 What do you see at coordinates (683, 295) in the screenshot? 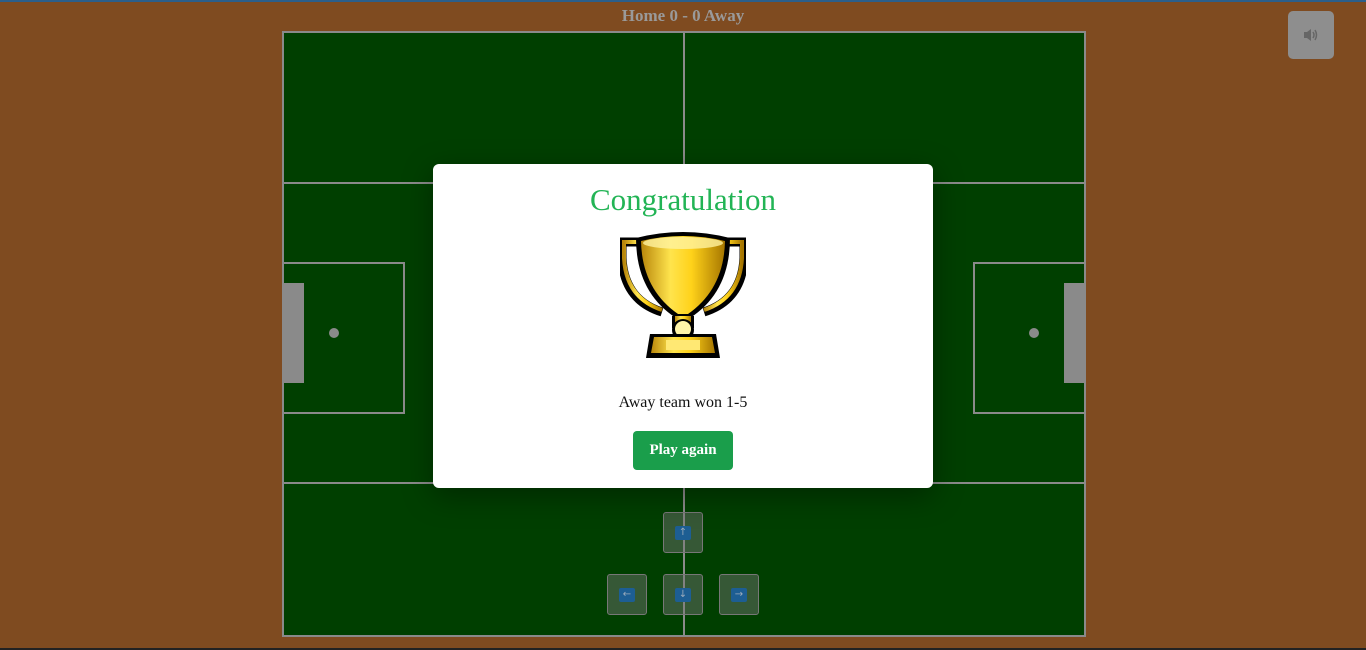
I see `trophy-icon` at bounding box center [683, 295].